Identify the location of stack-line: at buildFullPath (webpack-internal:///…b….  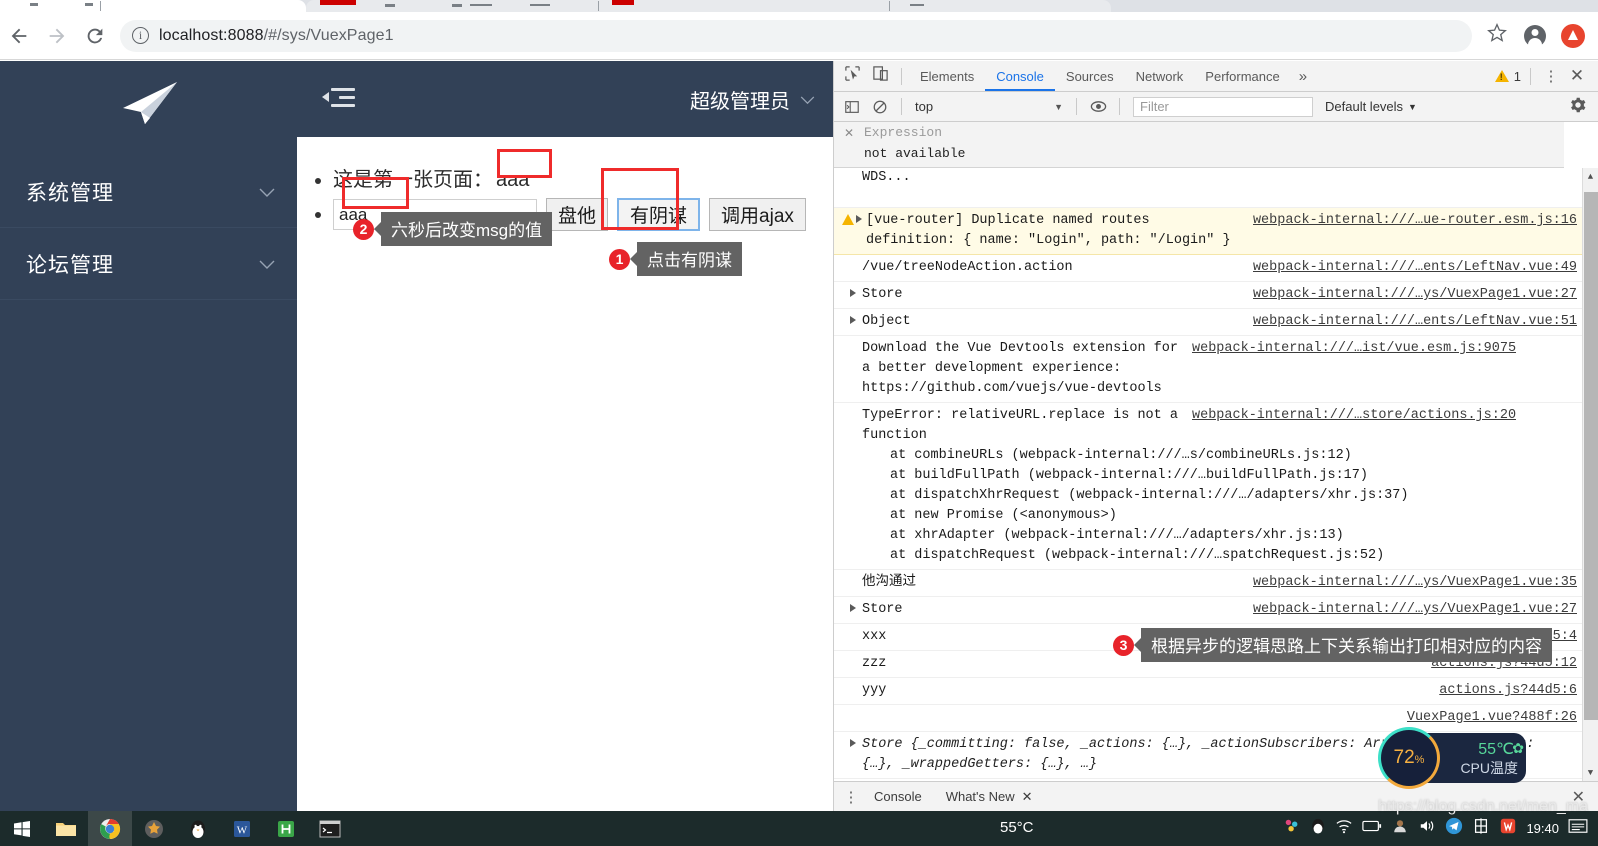
(1219, 476).